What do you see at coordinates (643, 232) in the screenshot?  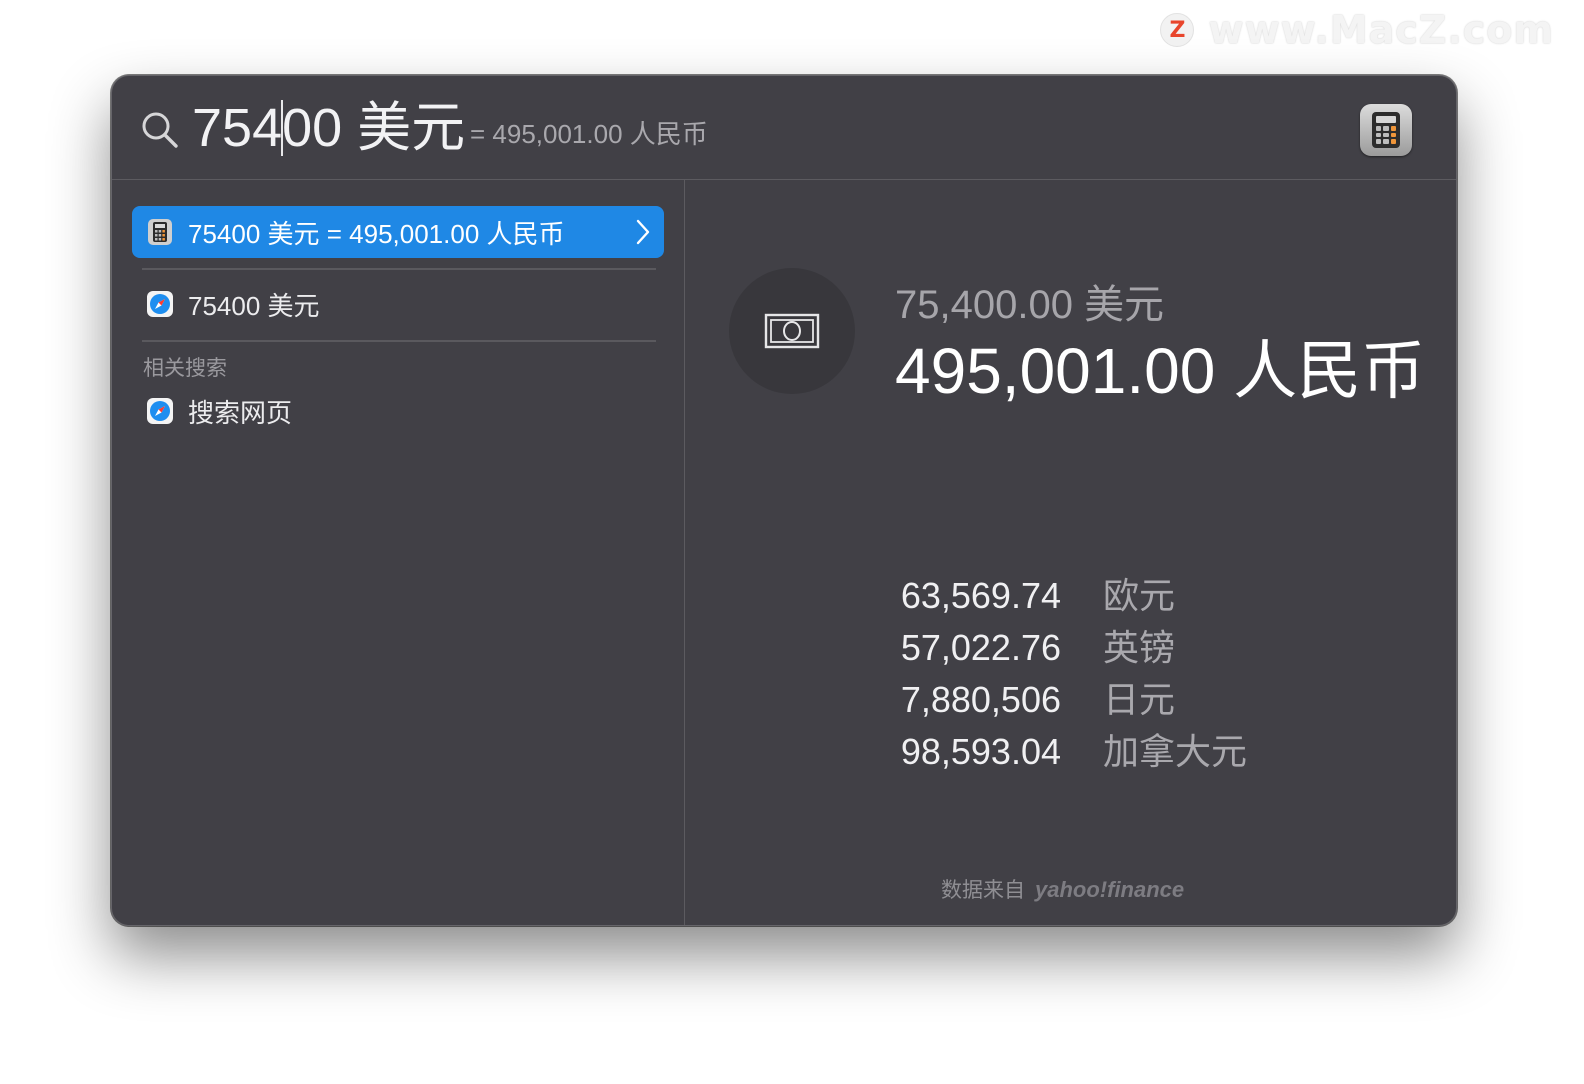 I see `chevron-right-icon` at bounding box center [643, 232].